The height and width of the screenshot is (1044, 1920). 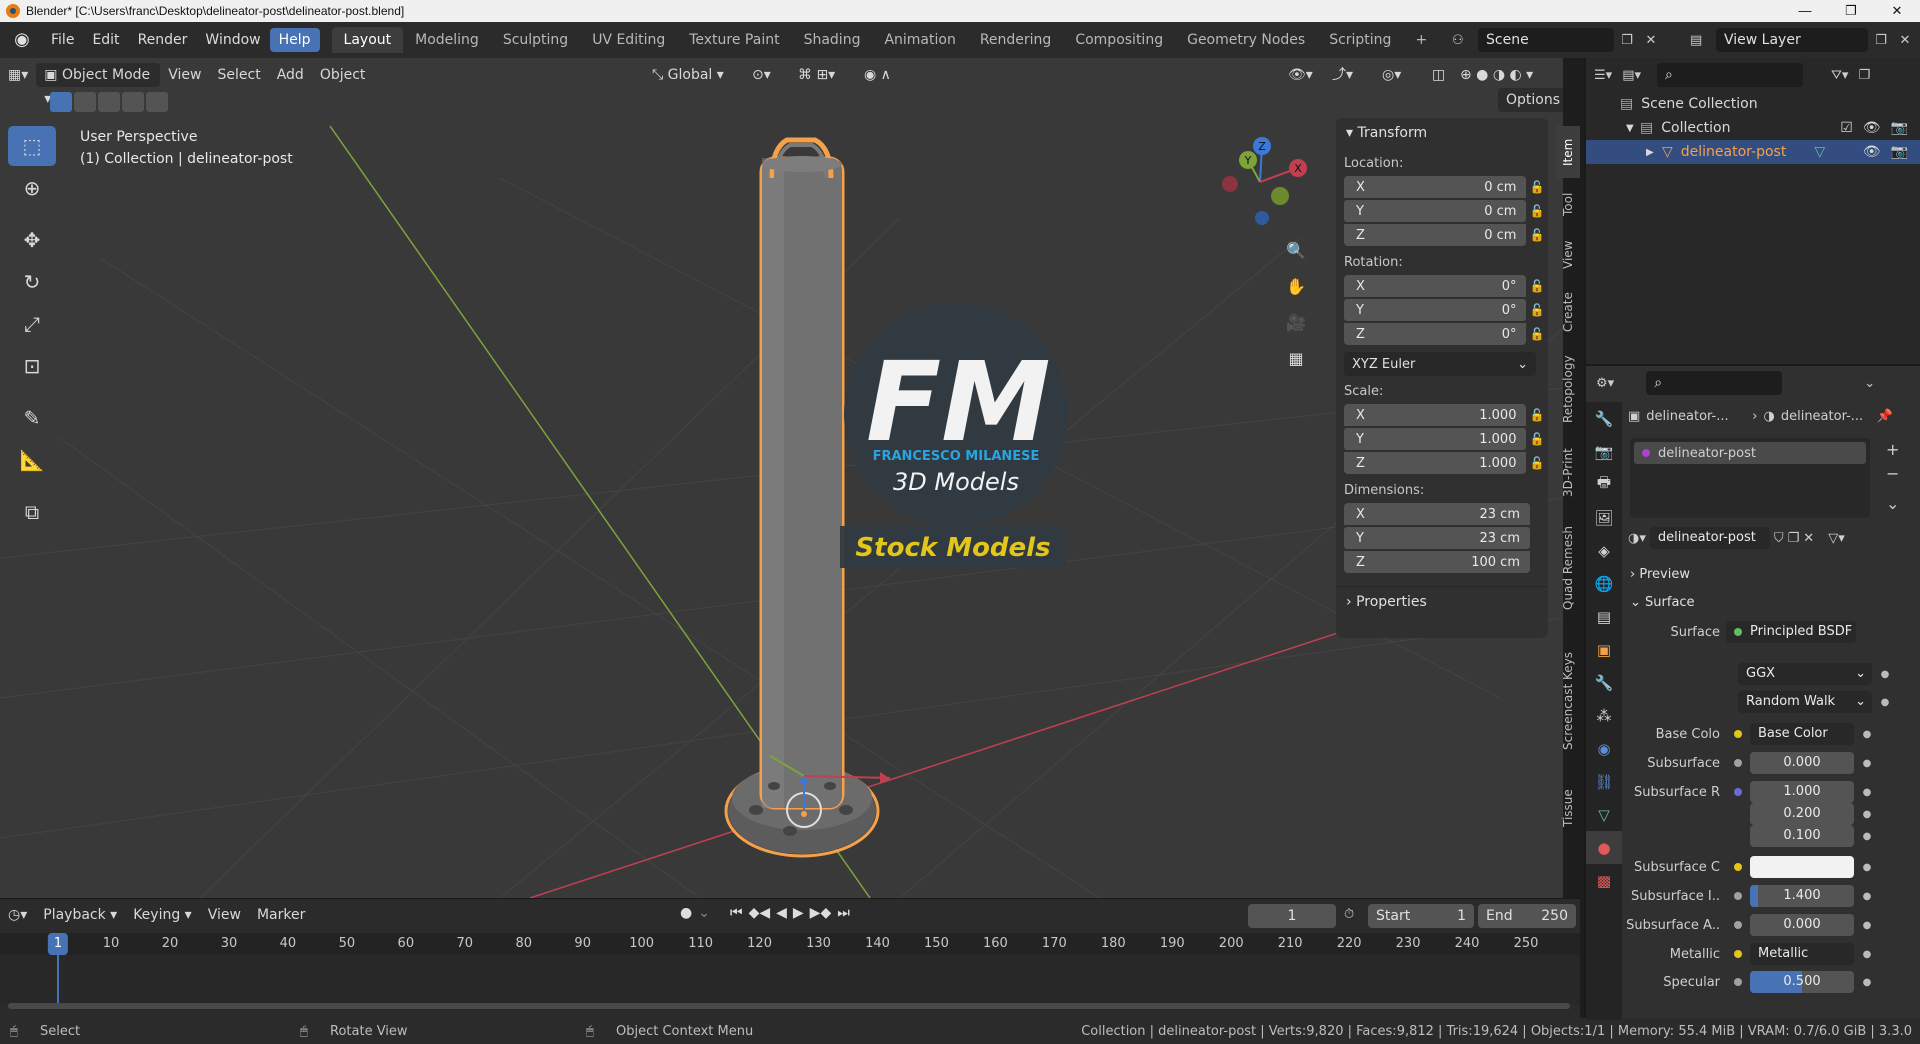 What do you see at coordinates (1604, 682) in the screenshot?
I see `modifier-properties-icon: 🔧` at bounding box center [1604, 682].